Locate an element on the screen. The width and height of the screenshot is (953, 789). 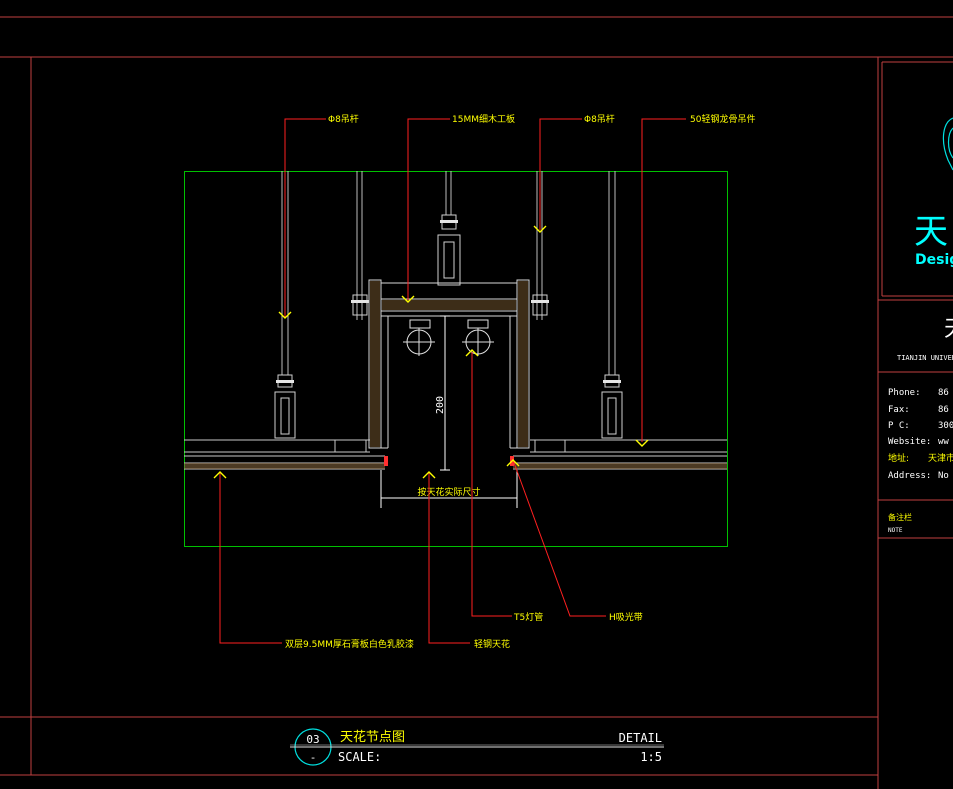
contact-value: 天津市南 is located at coordinates (940, 458).